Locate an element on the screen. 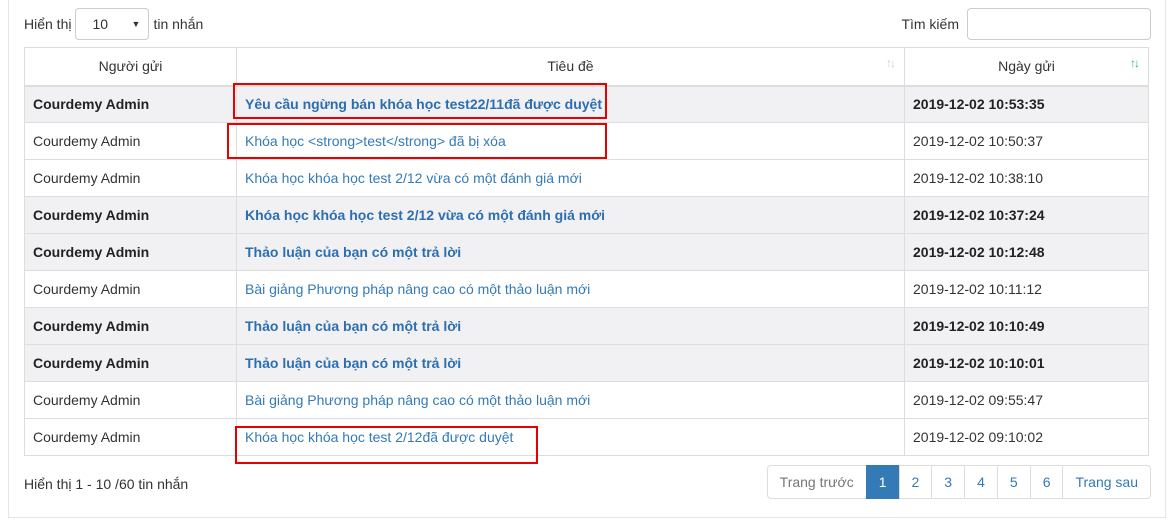  table-controls: Hiển thị 10 ▼ tin nhắn Tìm kiếm is located at coordinates (587, 24).